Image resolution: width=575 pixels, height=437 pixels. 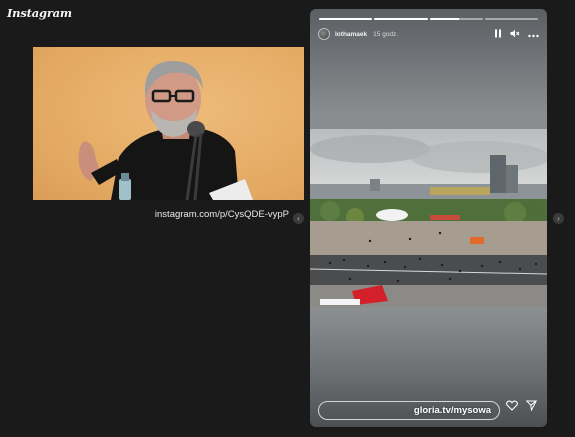 What do you see at coordinates (533, 34) in the screenshot?
I see `more-icon` at bounding box center [533, 34].